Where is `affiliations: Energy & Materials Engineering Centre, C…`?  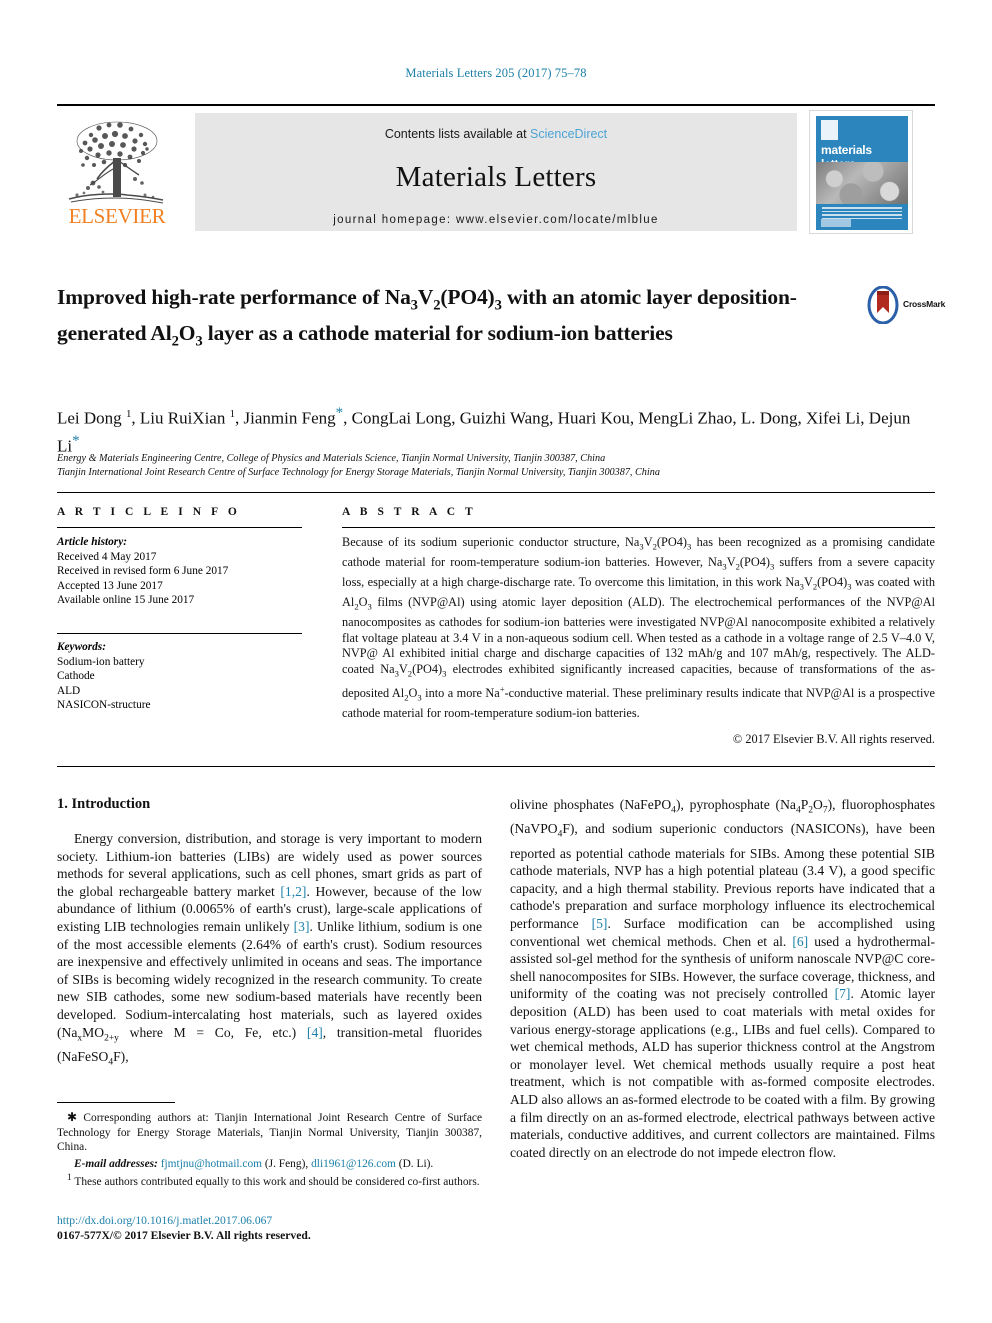 affiliations: Energy & Materials Engineering Centre, C… is located at coordinates (496, 465).